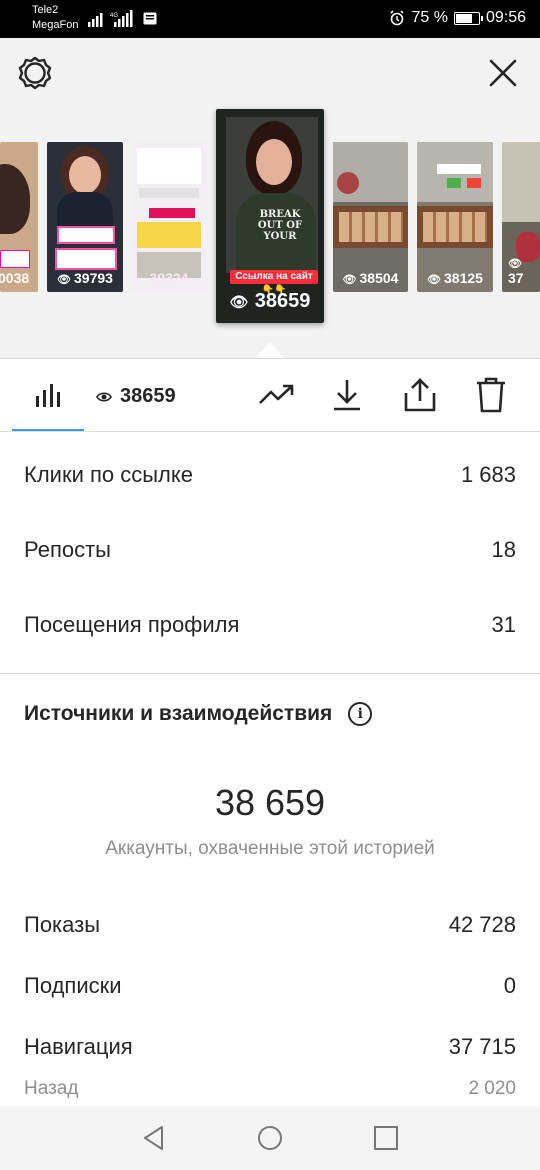  What do you see at coordinates (93, 278) in the screenshot?
I see `story-view-count-value: 39793` at bounding box center [93, 278].